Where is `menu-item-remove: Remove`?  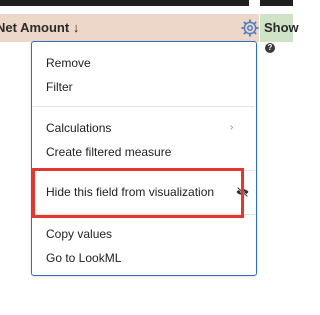
menu-item-remove: Remove is located at coordinates (68, 63).